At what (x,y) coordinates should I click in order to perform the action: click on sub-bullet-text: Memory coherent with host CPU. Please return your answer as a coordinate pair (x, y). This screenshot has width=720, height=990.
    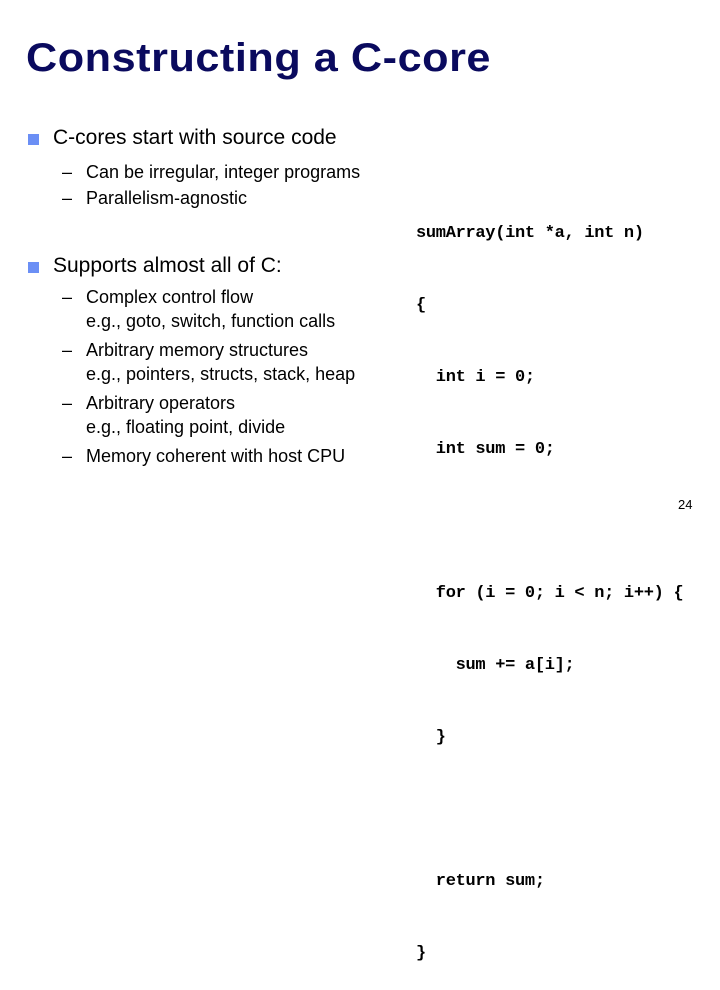
    Looking at the image, I should click on (216, 456).